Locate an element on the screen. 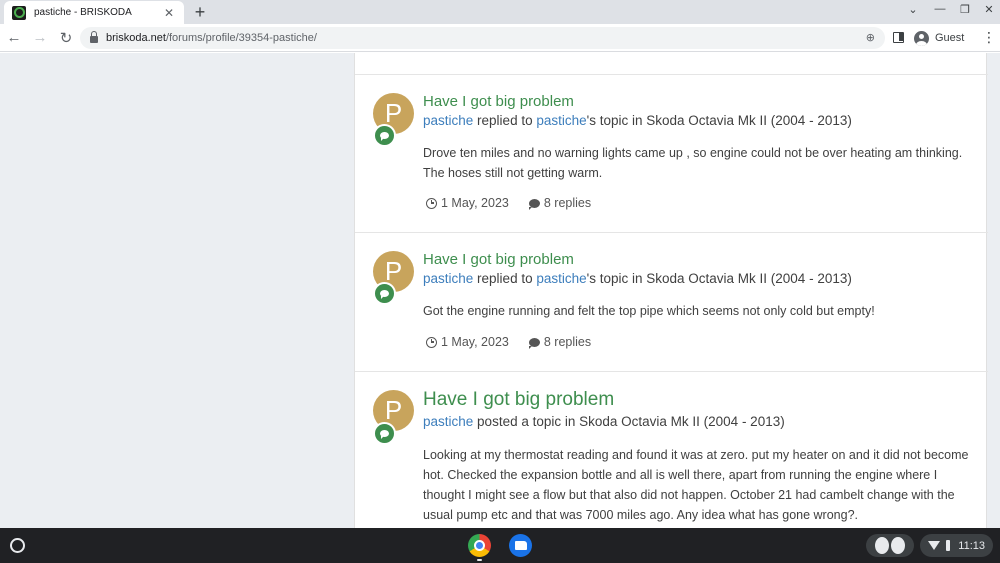 The height and width of the screenshot is (563, 1000). tab-strip: pastiche - BRISKODA ✕ + ⌄ — ❐ ✕ is located at coordinates (500, 12).